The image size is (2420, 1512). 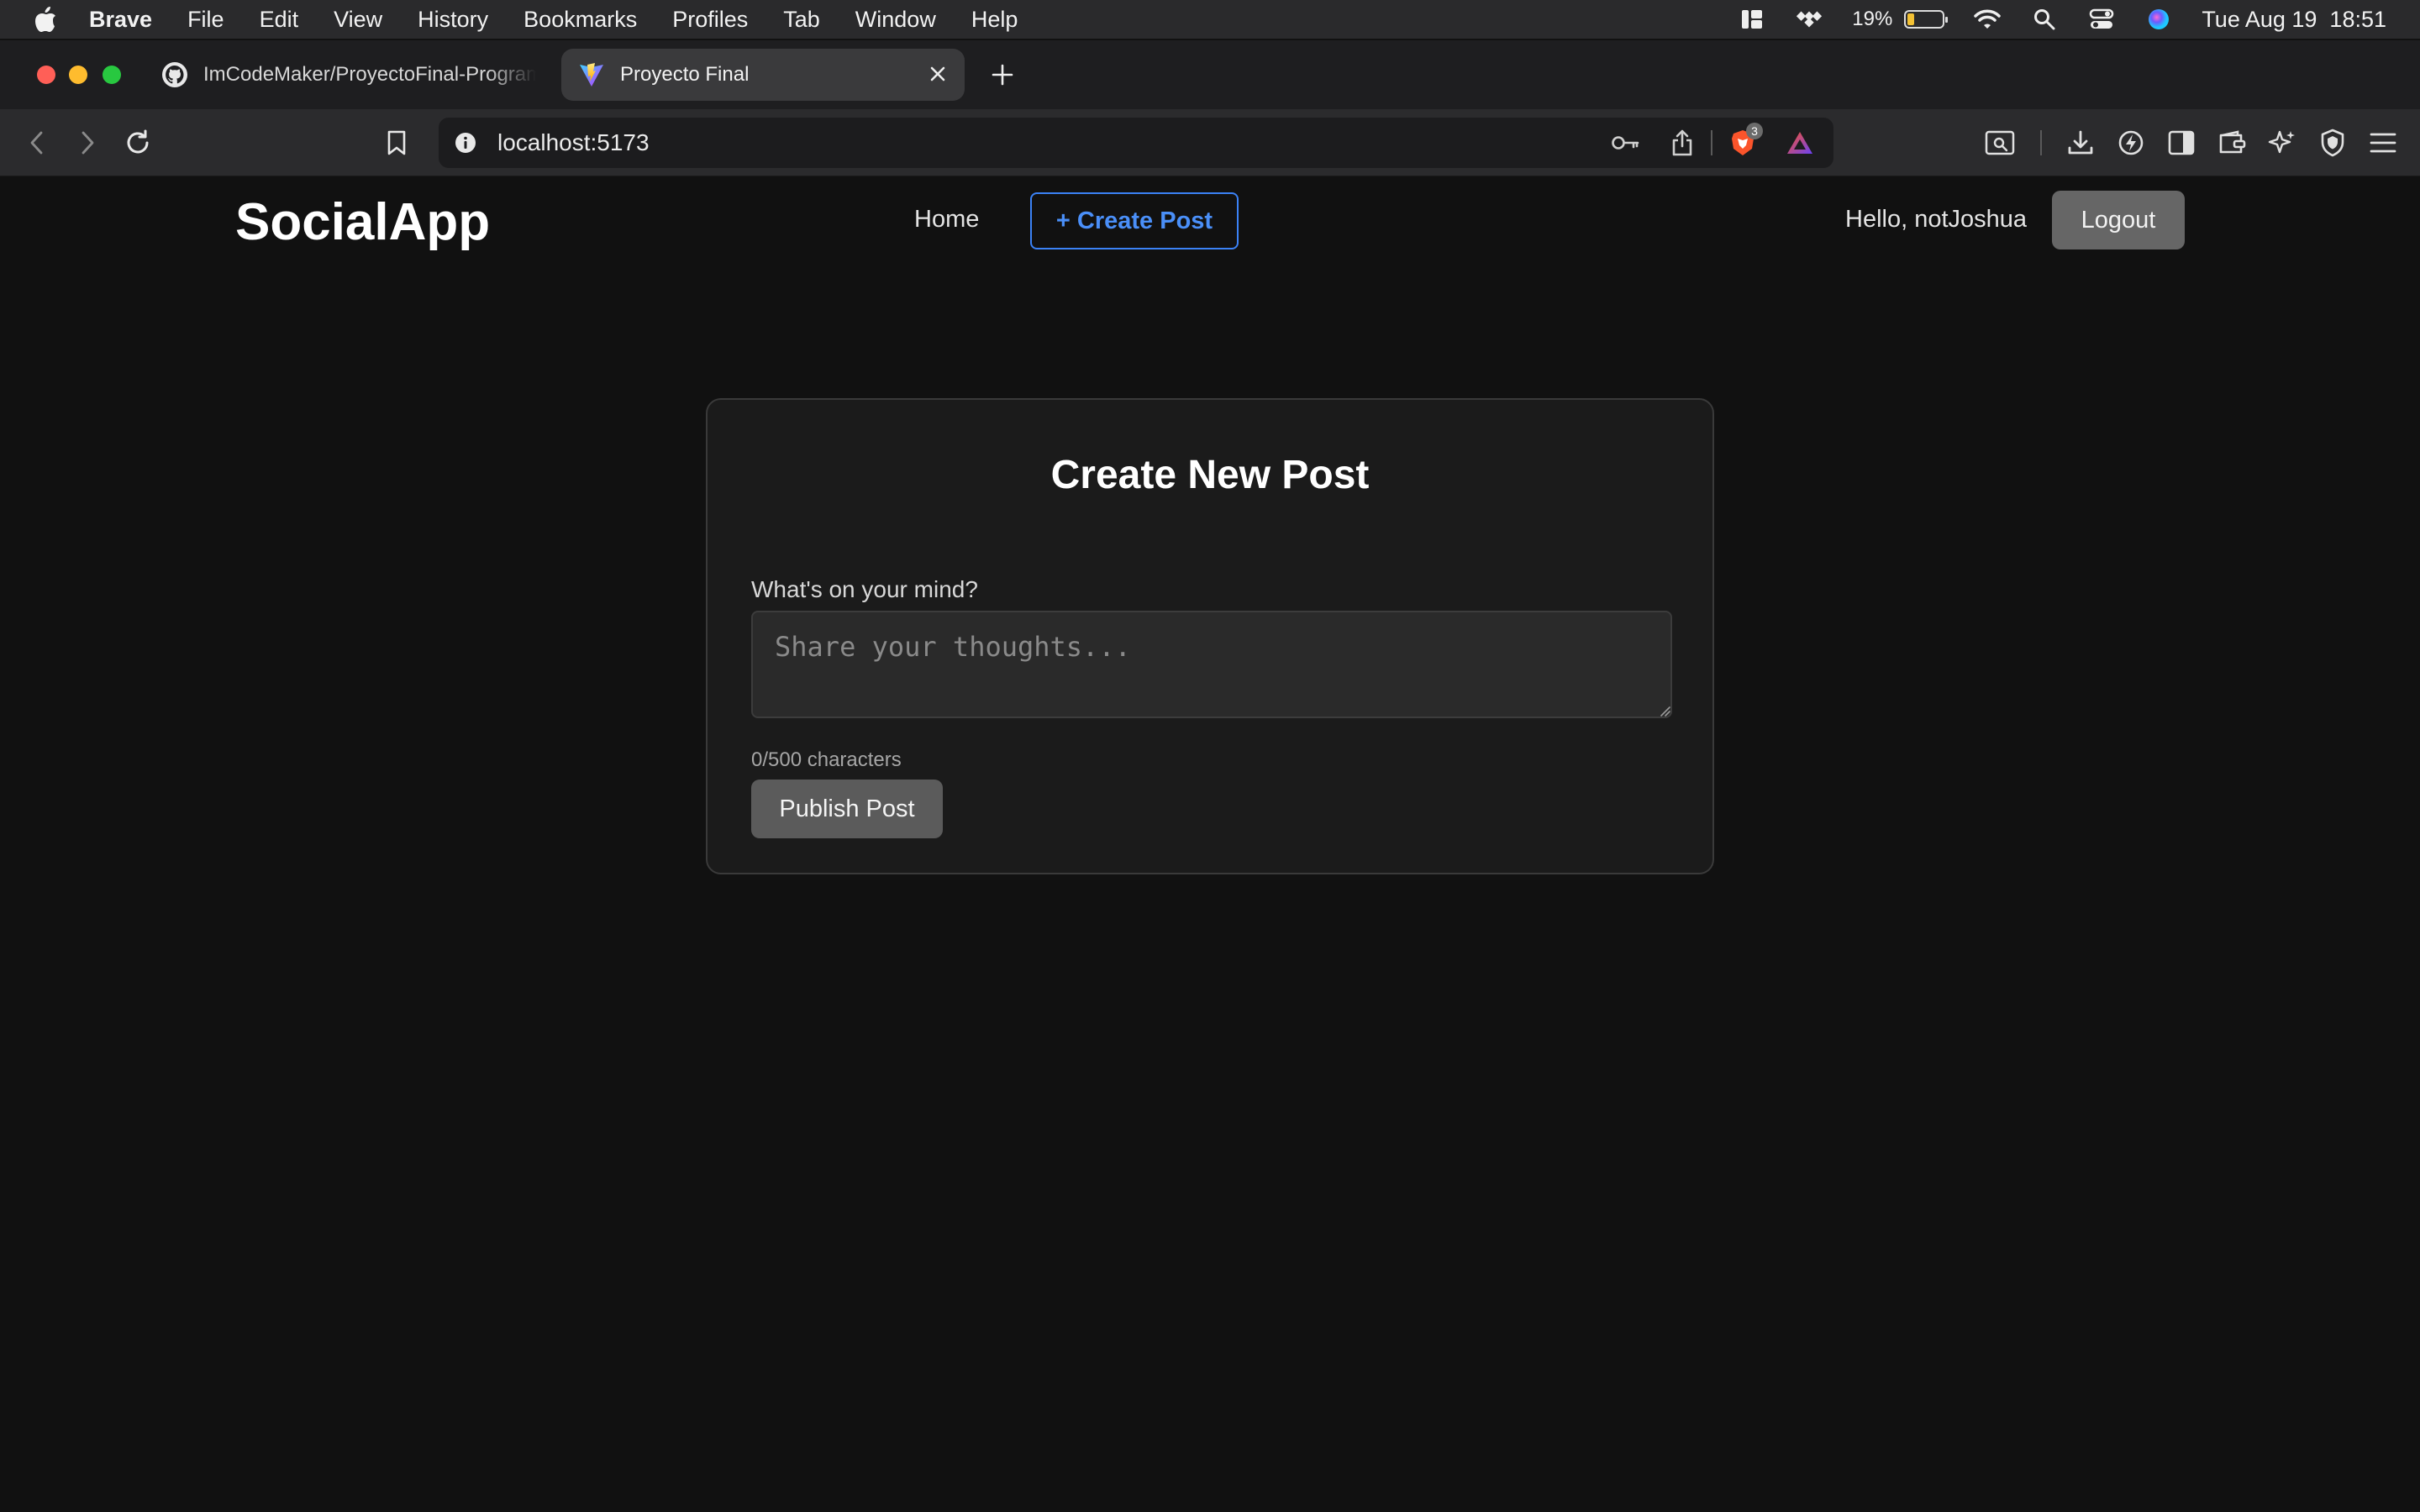 I want to click on tab-github: ImCodeMaker/ProyectoFinal-Programacion, so click(x=348, y=75).